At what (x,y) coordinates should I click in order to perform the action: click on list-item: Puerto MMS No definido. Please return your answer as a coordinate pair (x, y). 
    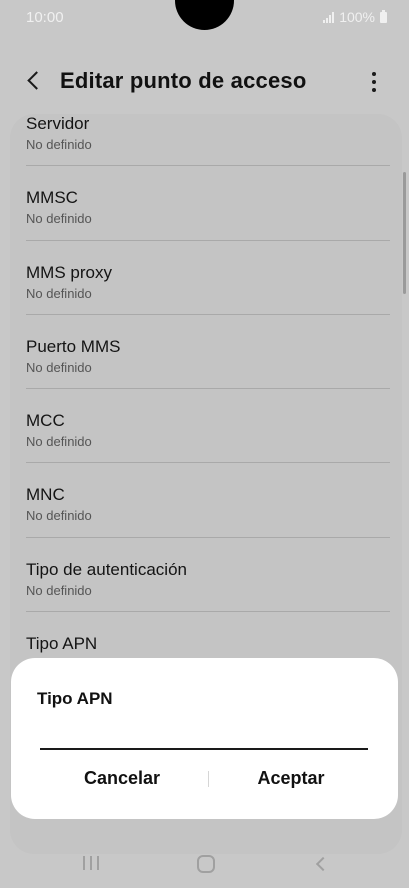
    Looking at the image, I should click on (206, 352).